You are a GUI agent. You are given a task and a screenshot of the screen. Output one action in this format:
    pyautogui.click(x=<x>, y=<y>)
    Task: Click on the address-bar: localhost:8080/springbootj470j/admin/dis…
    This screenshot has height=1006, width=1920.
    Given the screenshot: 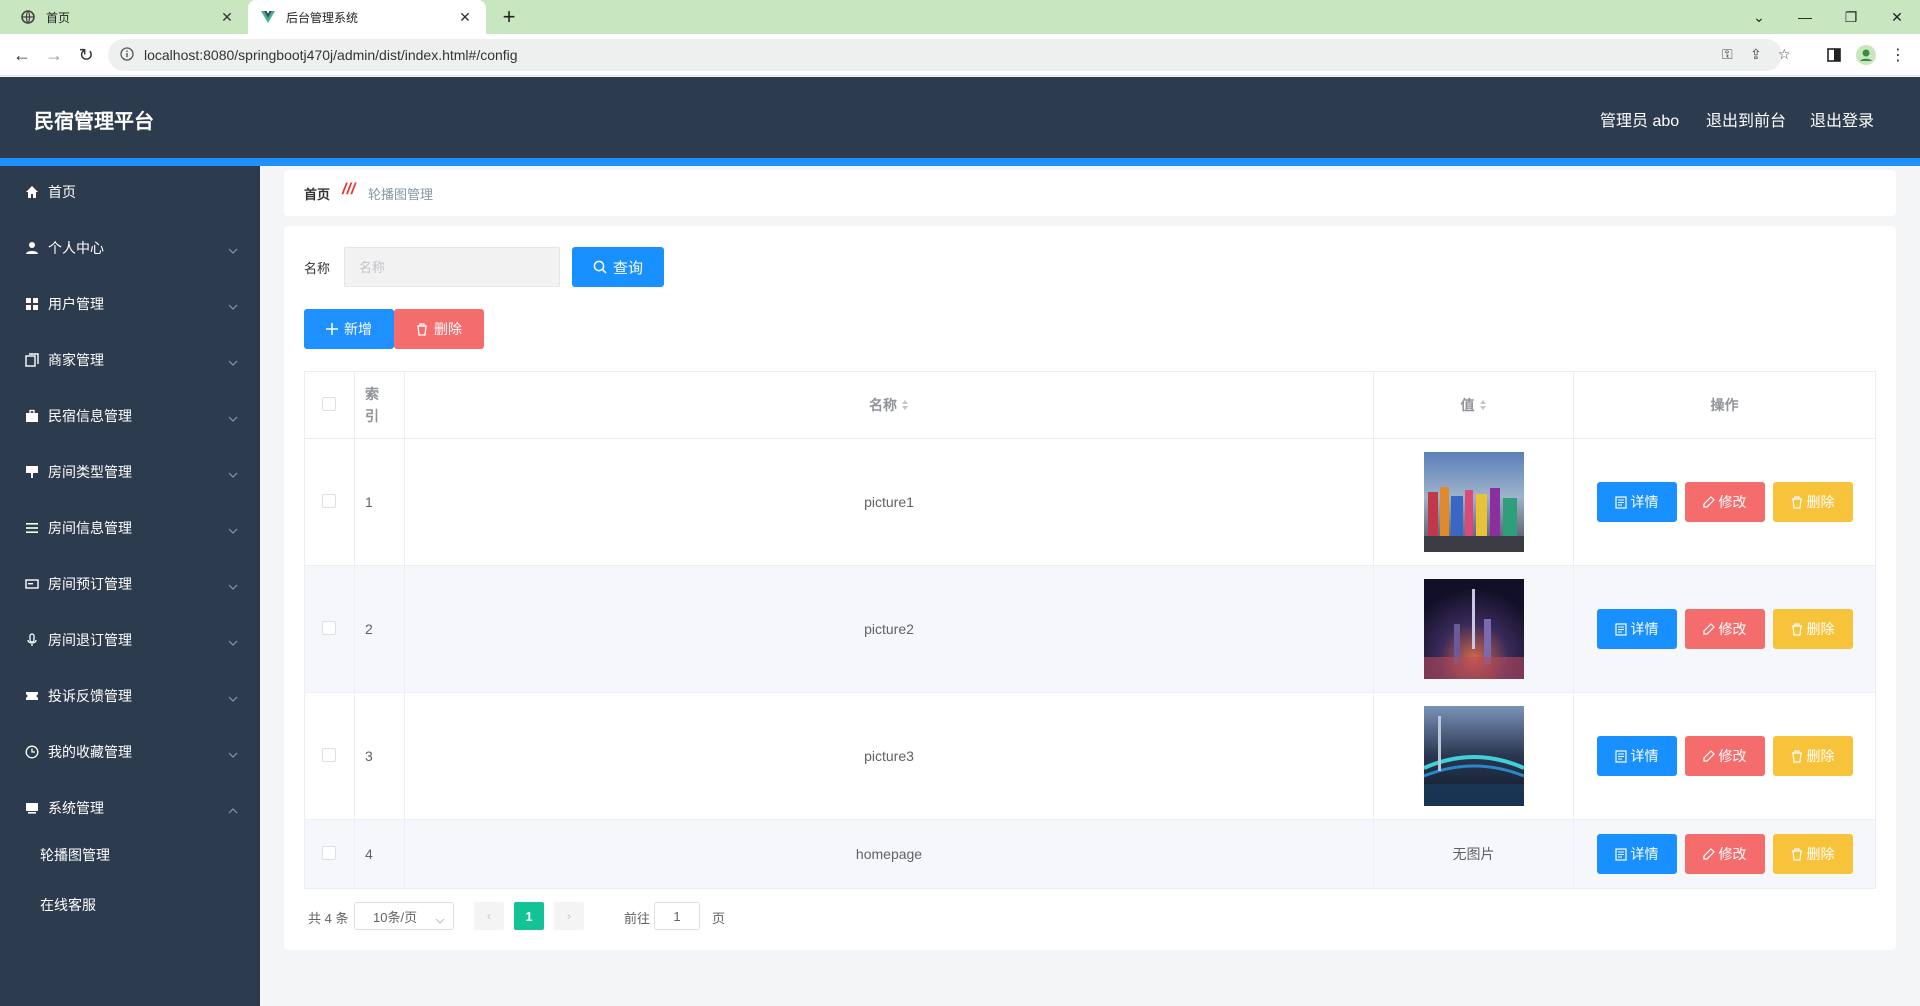 What is the action you would take?
    pyautogui.click(x=949, y=55)
    